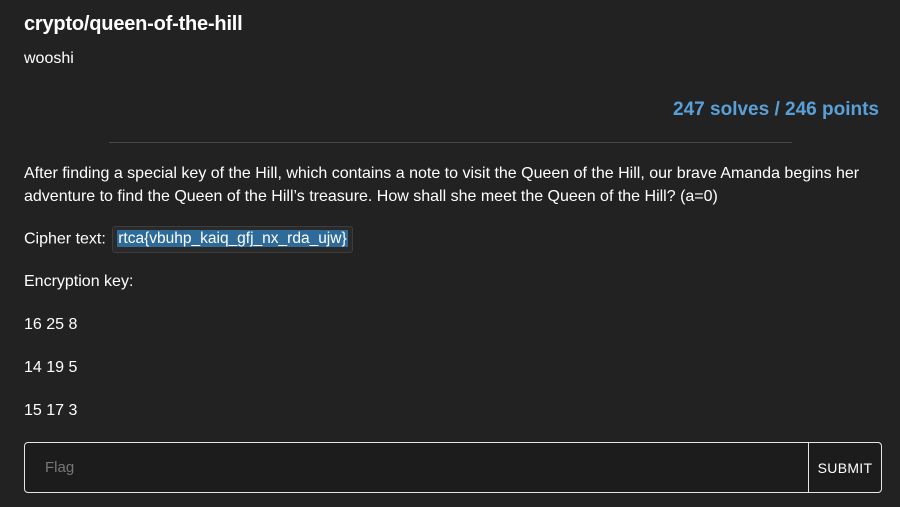 The image size is (900, 507). I want to click on key-row: 14 19 5, so click(51, 367).